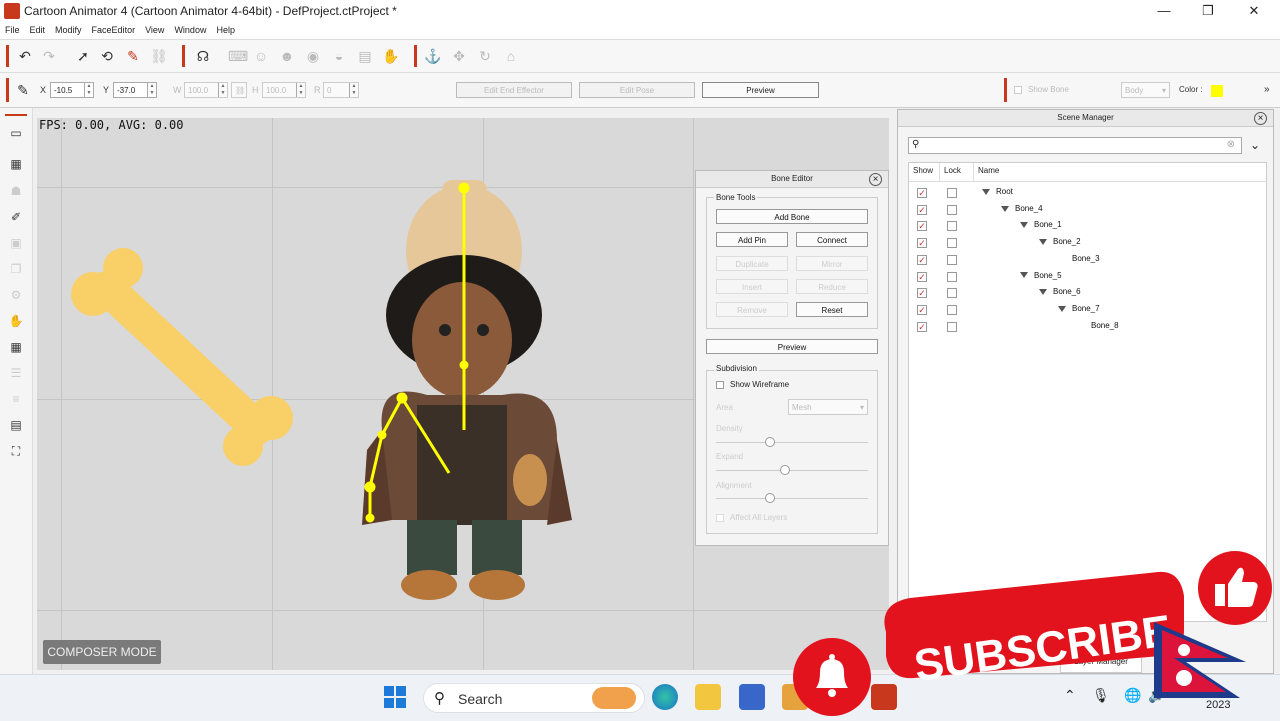 This screenshot has width=1280, height=721. I want to click on scene-row-bone_2: ✓ Bone_2, so click(1087, 242).